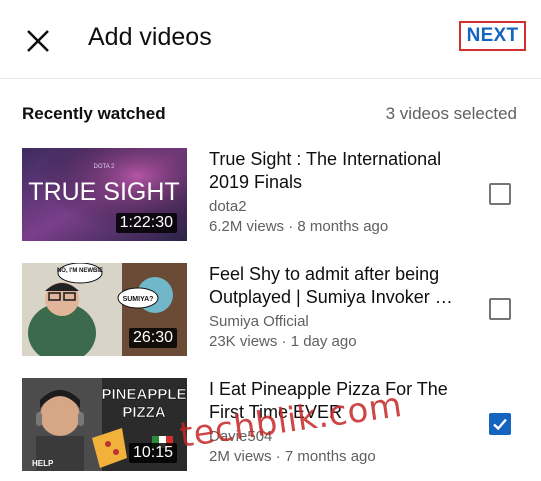  Describe the element at coordinates (43, 463) in the screenshot. I see `svg-text: HELP` at that location.